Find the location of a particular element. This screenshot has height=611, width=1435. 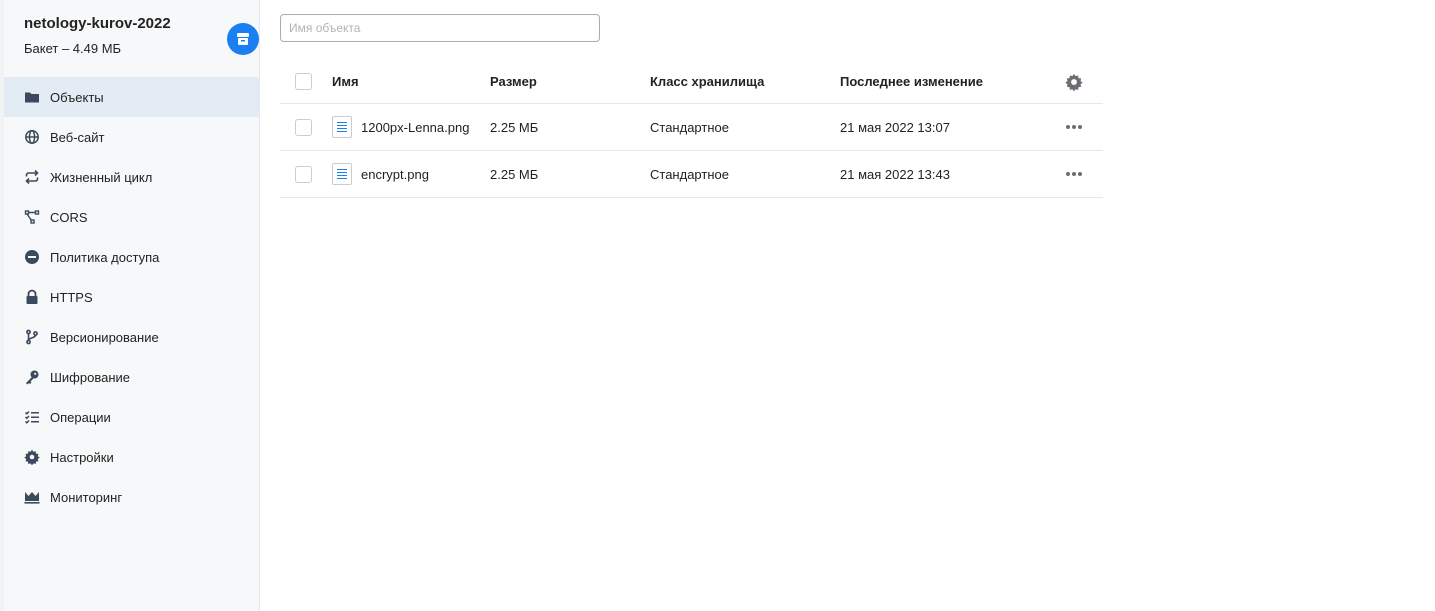

sidebar-item-monitoring: Мониторинг is located at coordinates (131, 497).